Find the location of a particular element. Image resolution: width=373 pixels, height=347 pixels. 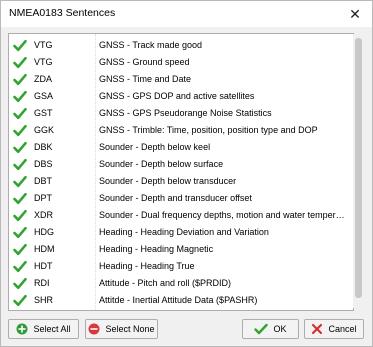

sentence-code: DBT is located at coordinates (43, 181).